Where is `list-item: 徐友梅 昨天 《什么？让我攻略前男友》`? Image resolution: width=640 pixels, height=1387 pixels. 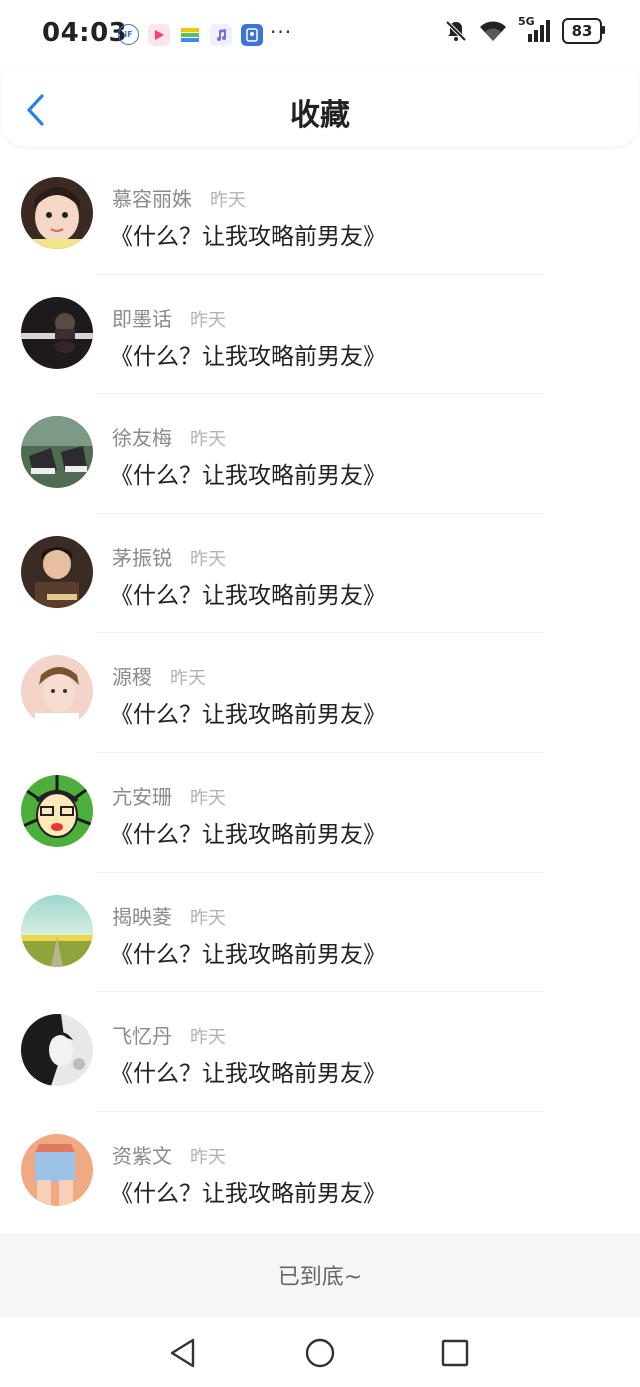
list-item: 徐友梅 昨天 《什么？让我攻略前男友》 is located at coordinates (320, 454).